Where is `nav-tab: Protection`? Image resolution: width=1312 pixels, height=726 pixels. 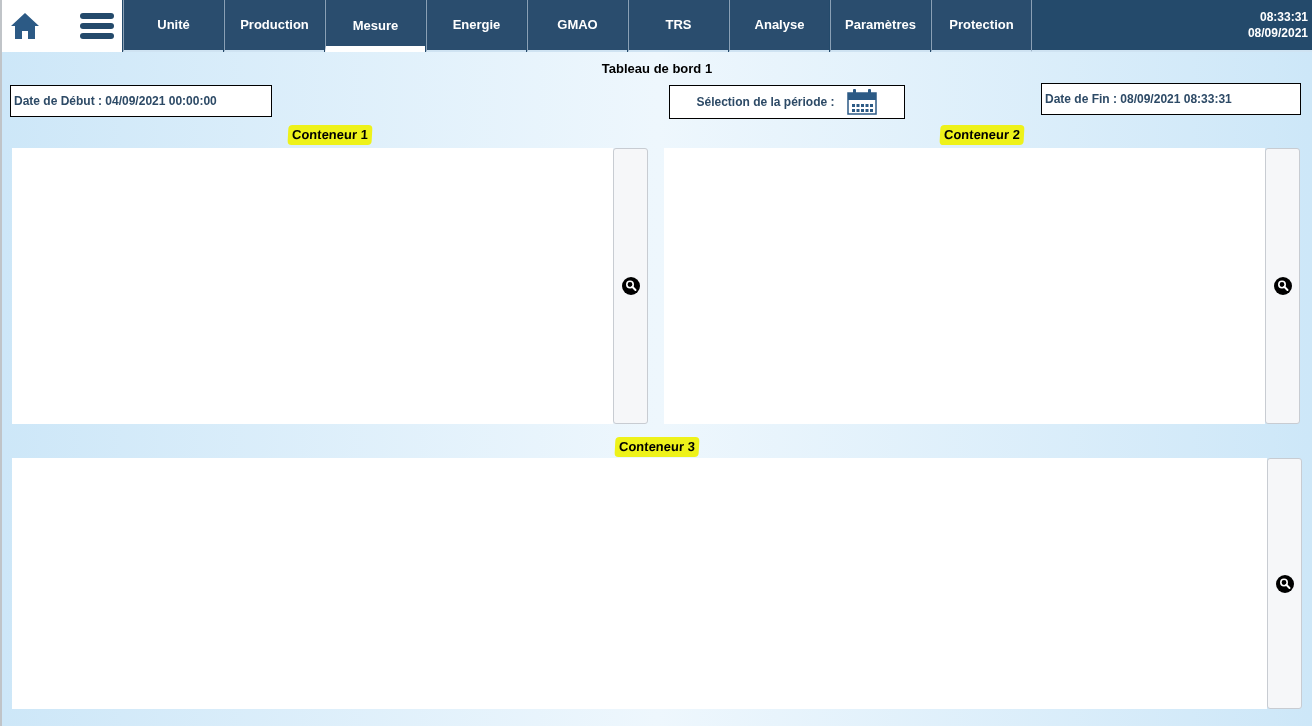 nav-tab: Protection is located at coordinates (981, 26).